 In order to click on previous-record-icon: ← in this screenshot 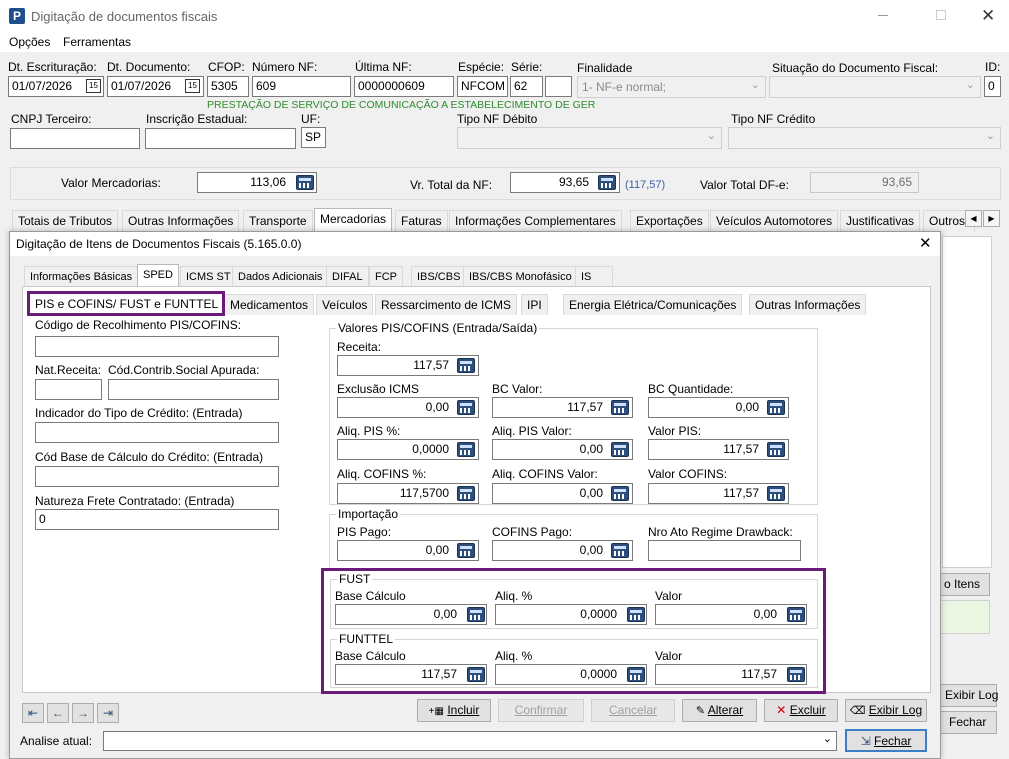, I will do `click(58, 713)`.